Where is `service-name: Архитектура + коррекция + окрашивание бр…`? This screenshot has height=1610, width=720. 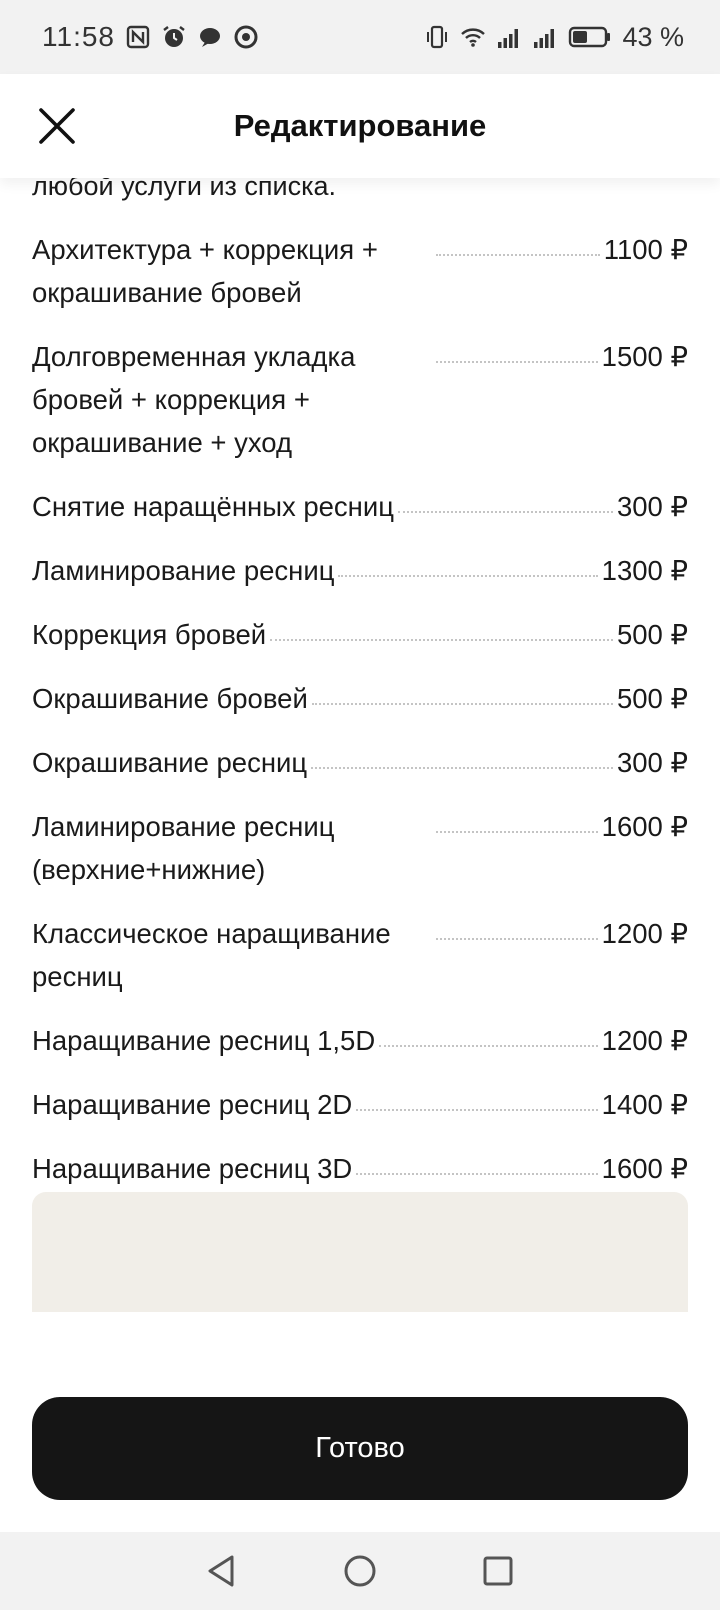
service-name: Архитектура + коррекция + окрашивание бр… is located at coordinates (205, 271).